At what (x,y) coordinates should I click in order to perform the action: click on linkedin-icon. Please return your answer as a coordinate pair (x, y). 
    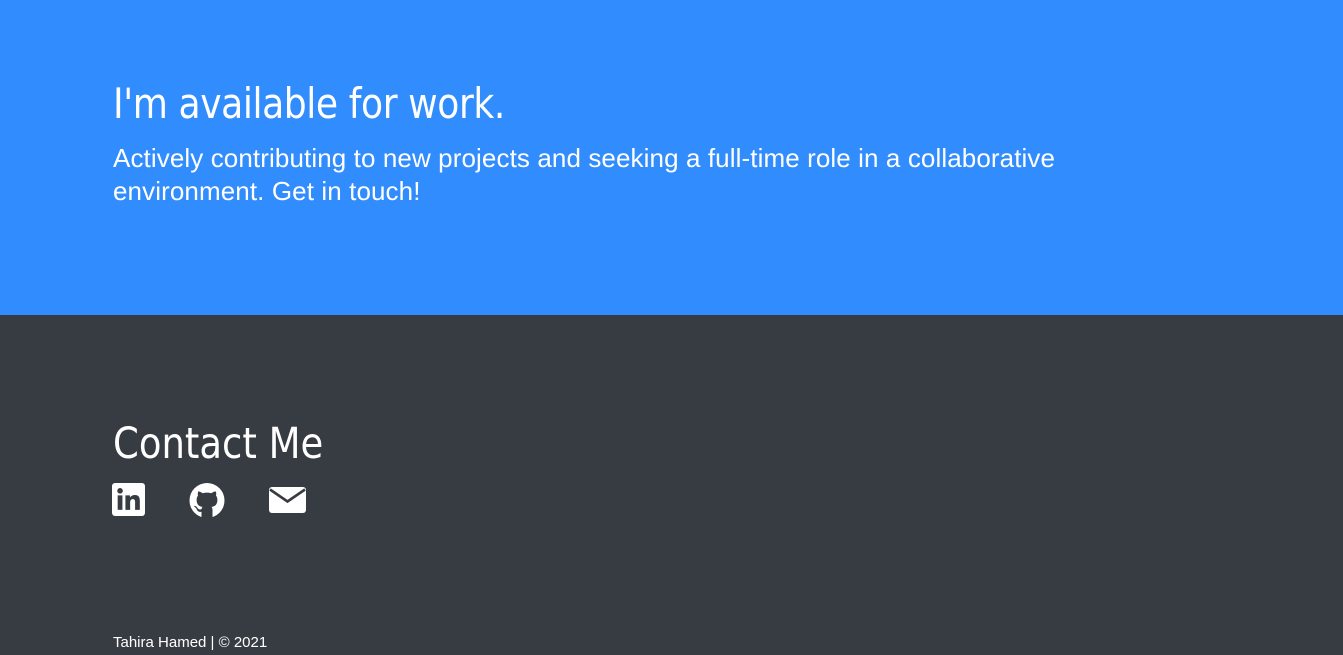
    Looking at the image, I should click on (128, 499).